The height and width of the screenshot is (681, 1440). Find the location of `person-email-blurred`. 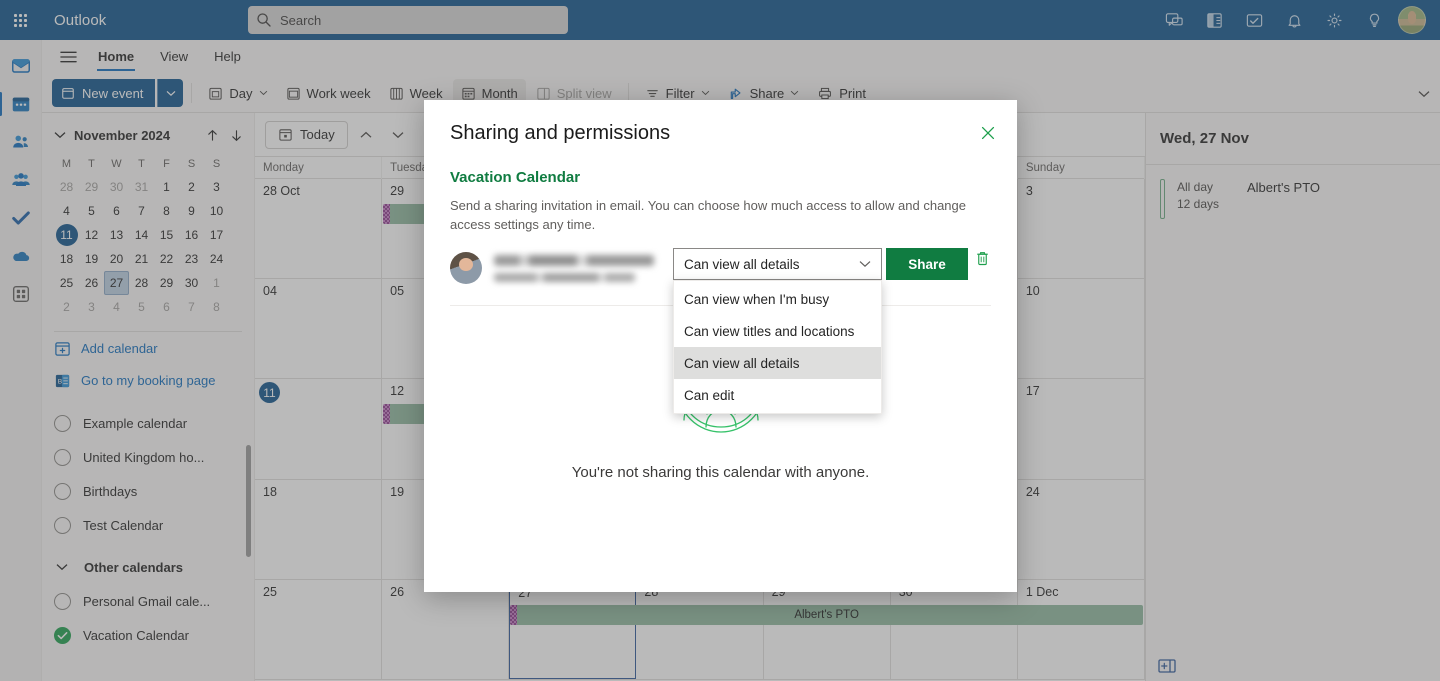

person-email-blurred is located at coordinates (564, 277).